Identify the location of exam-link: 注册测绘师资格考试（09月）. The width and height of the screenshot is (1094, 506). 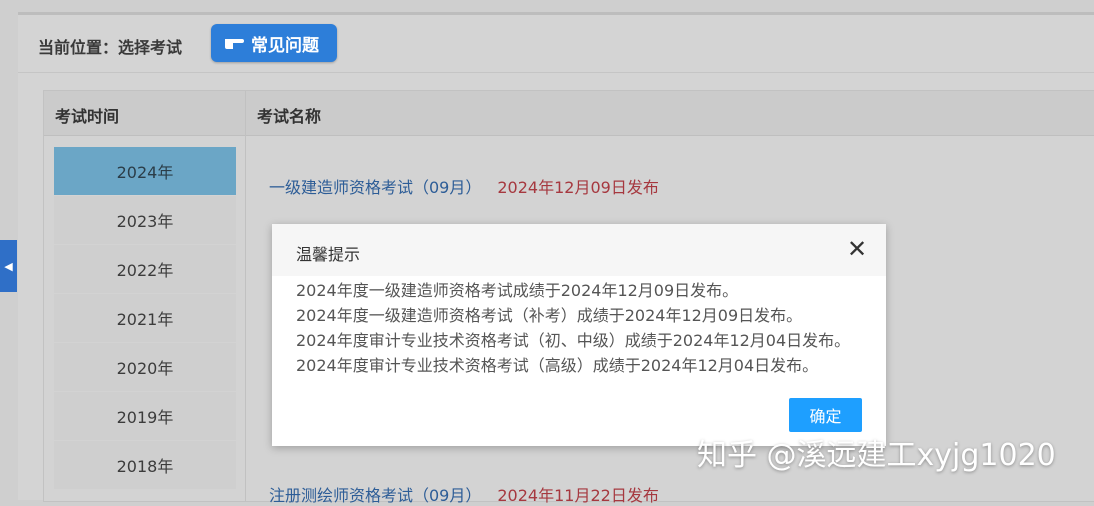
(375, 495).